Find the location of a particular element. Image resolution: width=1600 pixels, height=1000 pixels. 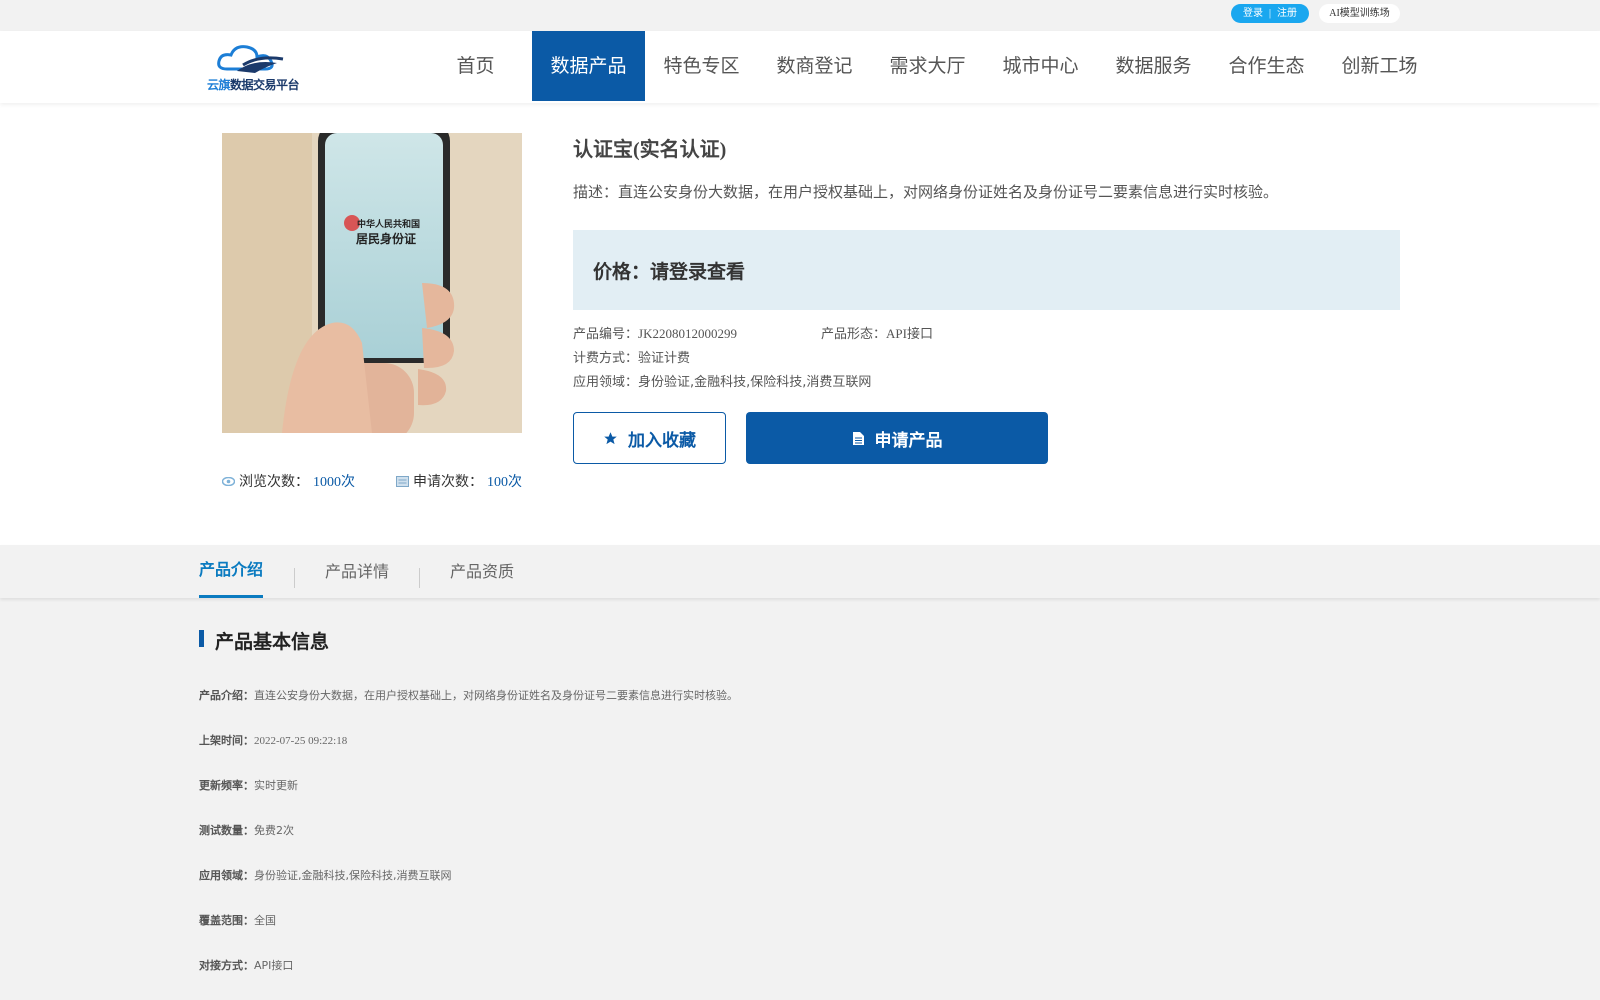

login-register-pill: 登录 | 注册 is located at coordinates (1270, 13).